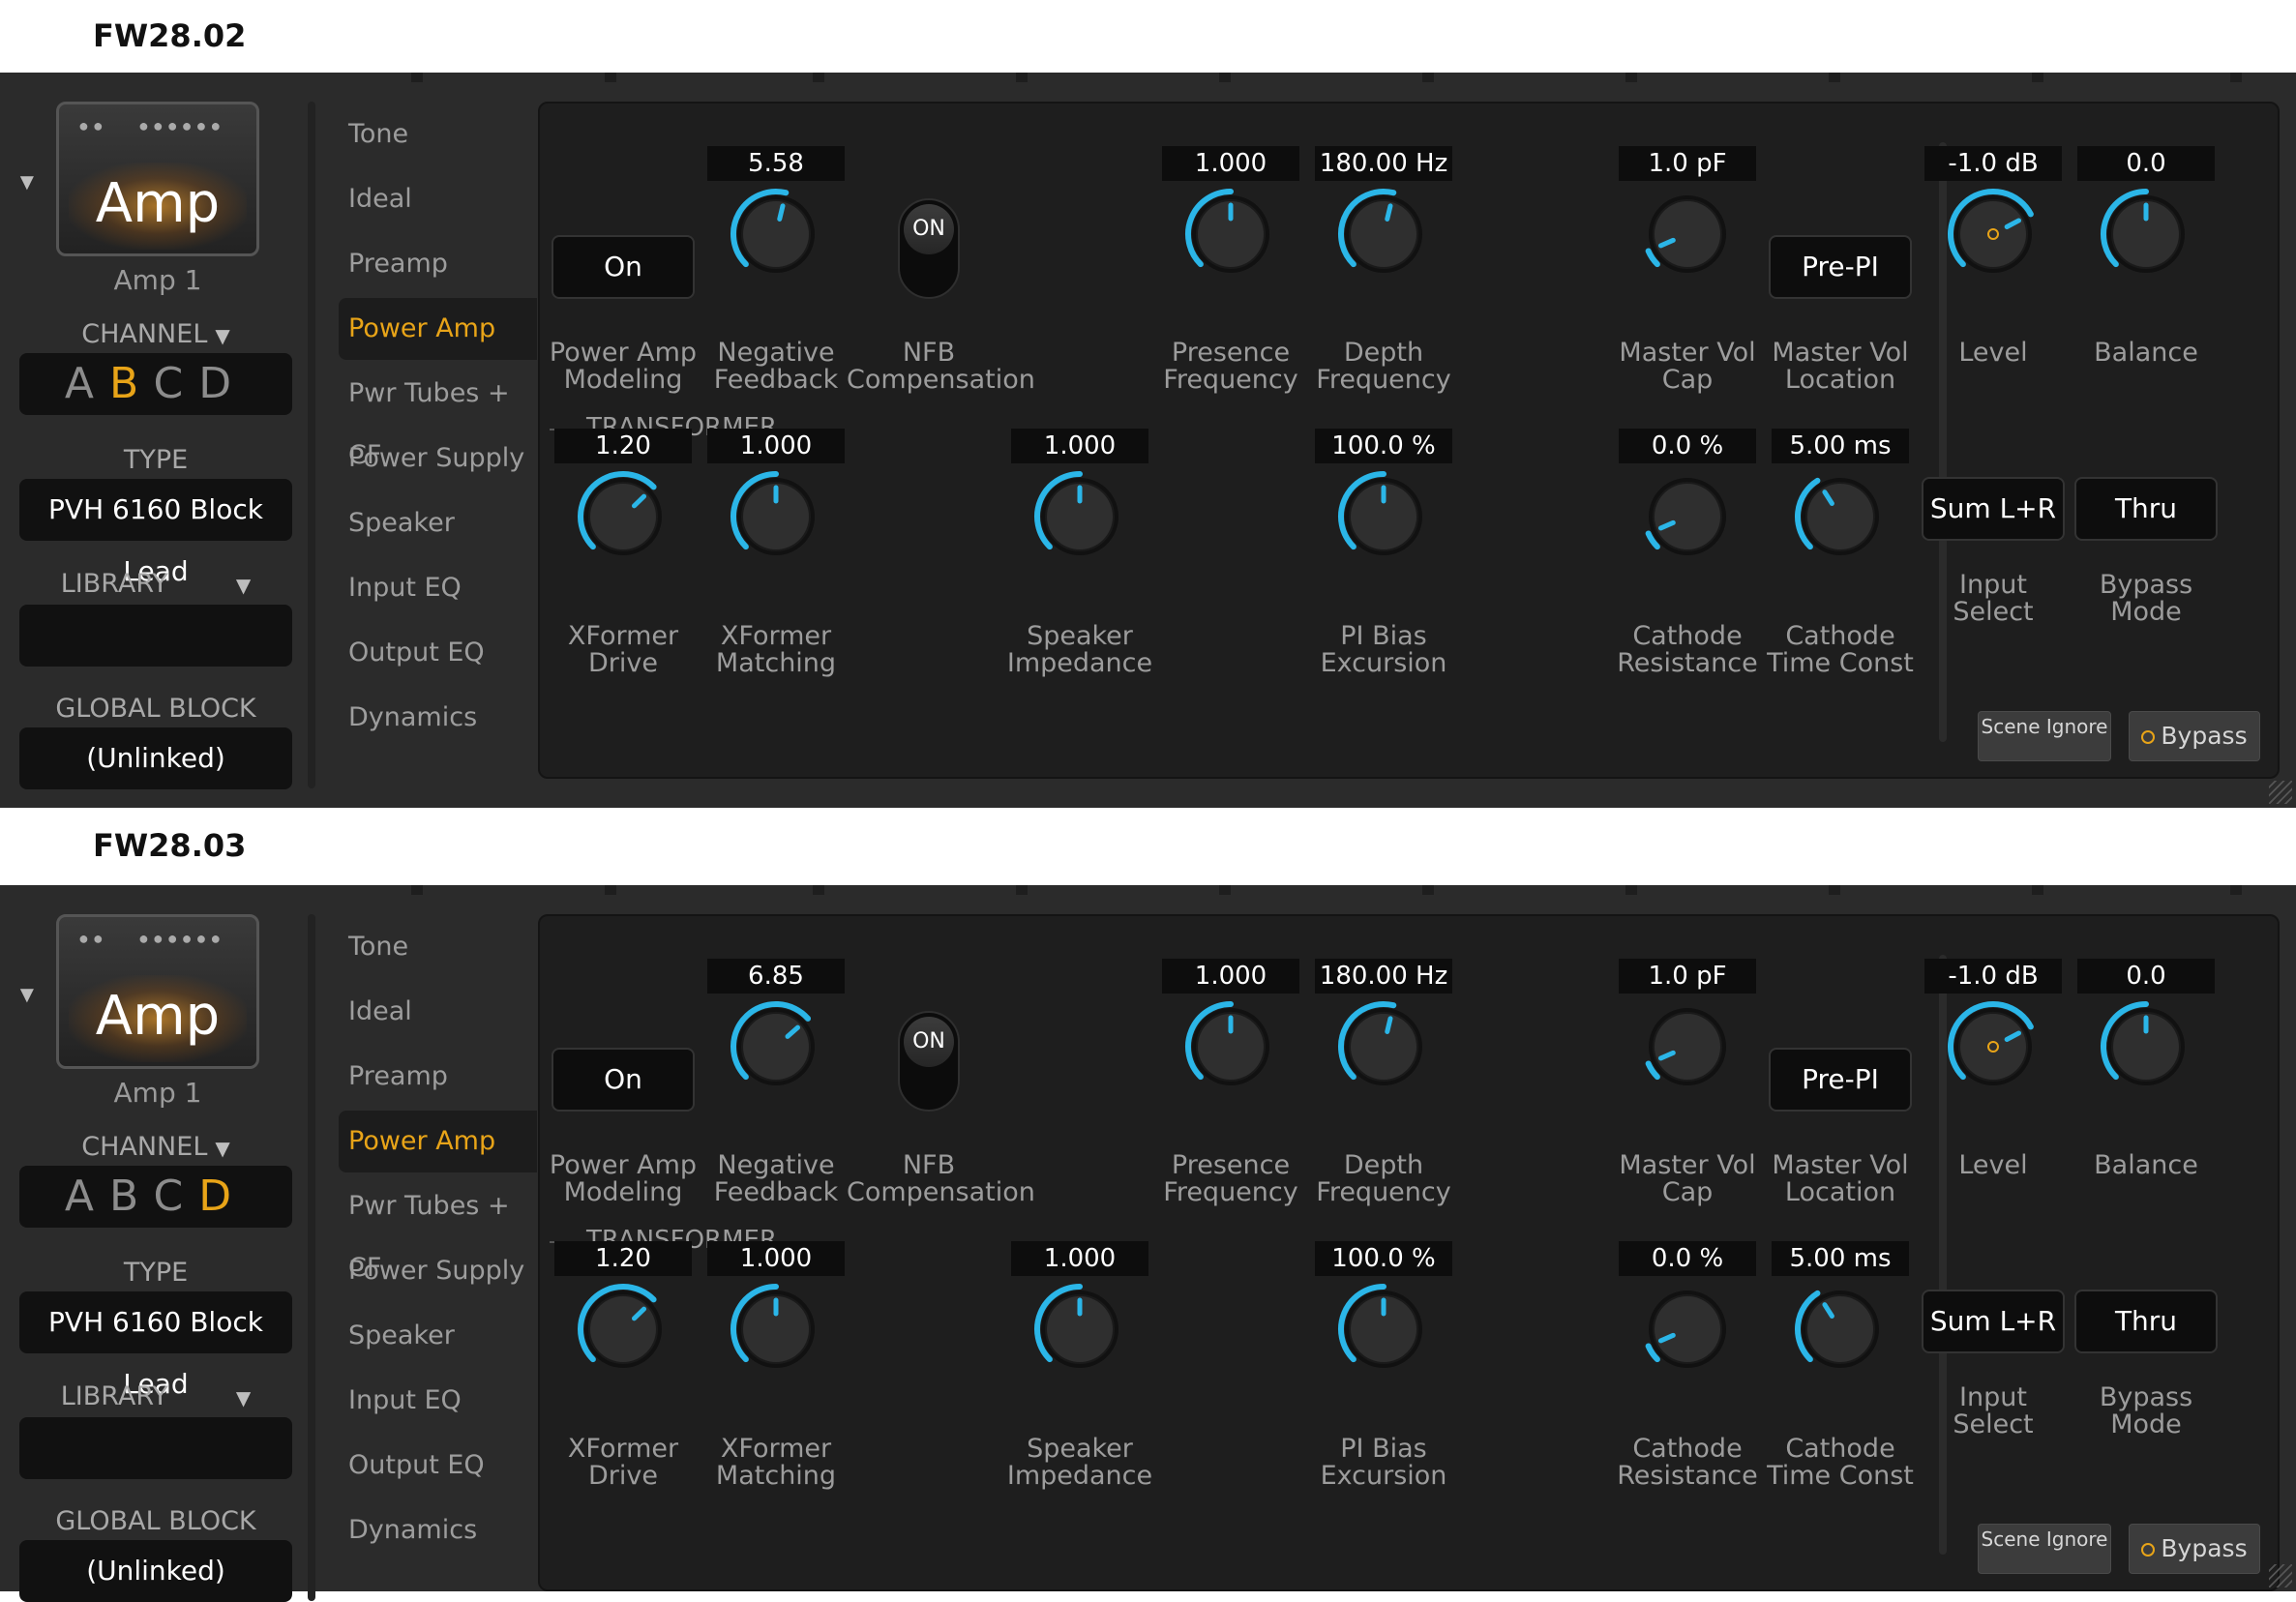 The height and width of the screenshot is (1602, 2296). What do you see at coordinates (1231, 234) in the screenshot?
I see `presence-frequency-knob` at bounding box center [1231, 234].